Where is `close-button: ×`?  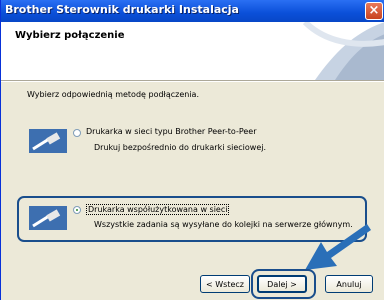 close-button: × is located at coordinates (374, 11).